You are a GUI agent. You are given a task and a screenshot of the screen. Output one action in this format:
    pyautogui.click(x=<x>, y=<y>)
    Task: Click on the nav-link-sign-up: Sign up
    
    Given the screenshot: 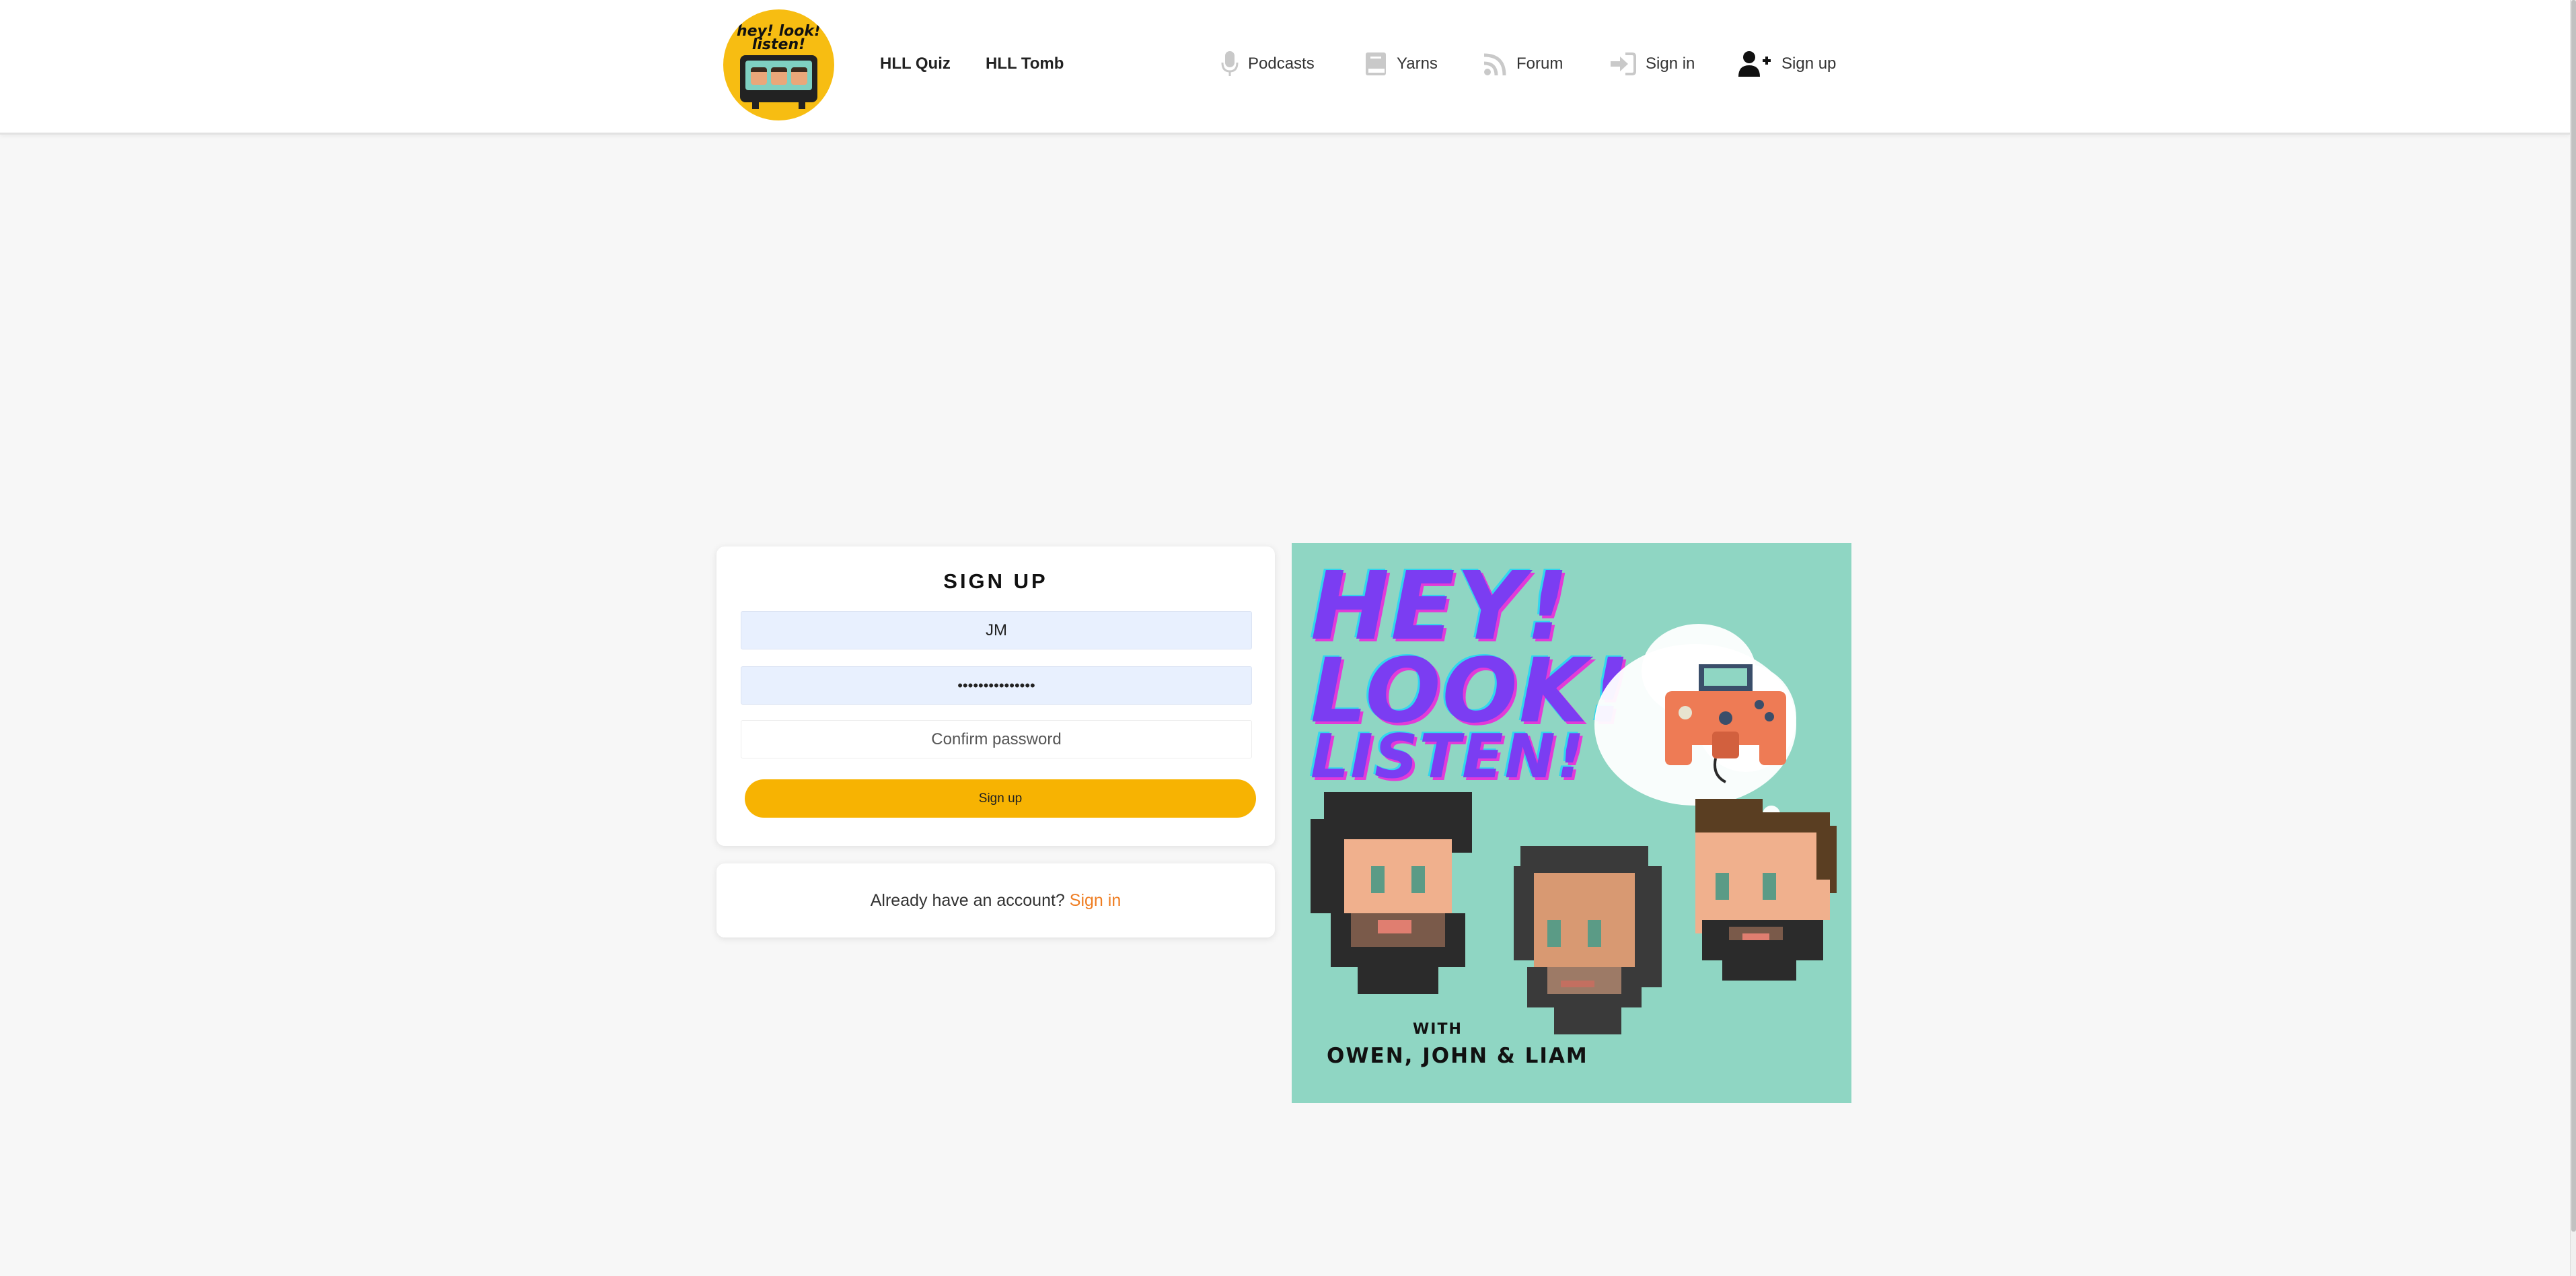 What is the action you would take?
    pyautogui.click(x=1787, y=64)
    